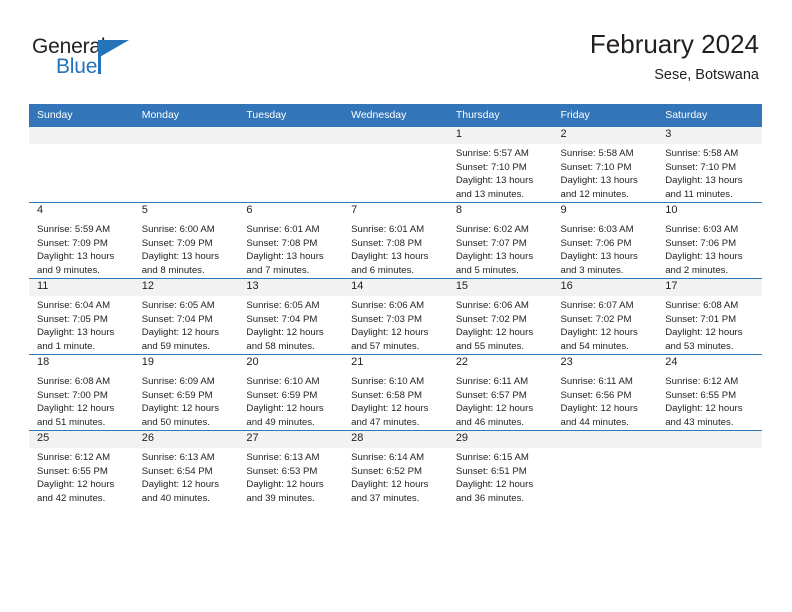 Image resolution: width=792 pixels, height=612 pixels. I want to click on sunrise-time: Sunrise: 6:03 AM, so click(702, 229).